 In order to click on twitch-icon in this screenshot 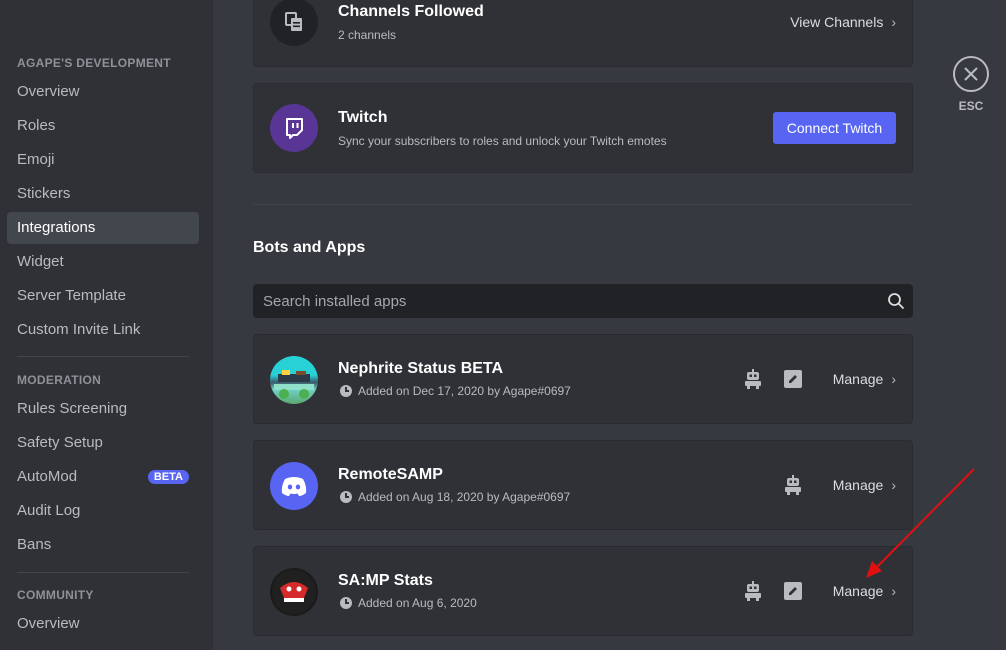, I will do `click(294, 128)`.